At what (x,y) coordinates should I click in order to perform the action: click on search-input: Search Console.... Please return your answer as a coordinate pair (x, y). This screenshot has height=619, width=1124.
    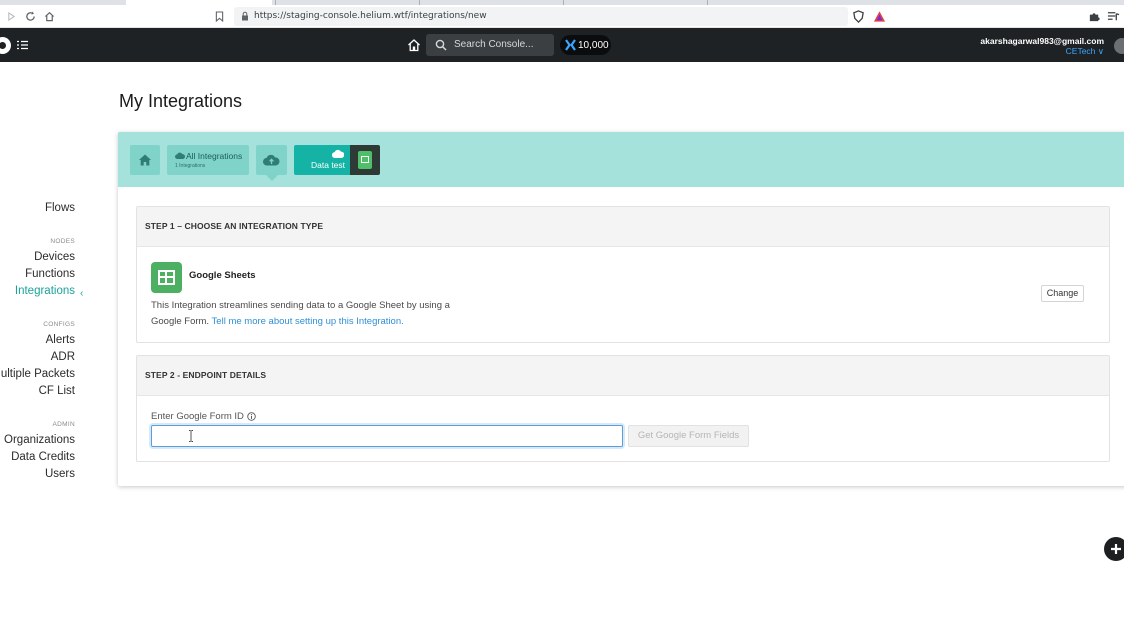
    Looking at the image, I should click on (490, 45).